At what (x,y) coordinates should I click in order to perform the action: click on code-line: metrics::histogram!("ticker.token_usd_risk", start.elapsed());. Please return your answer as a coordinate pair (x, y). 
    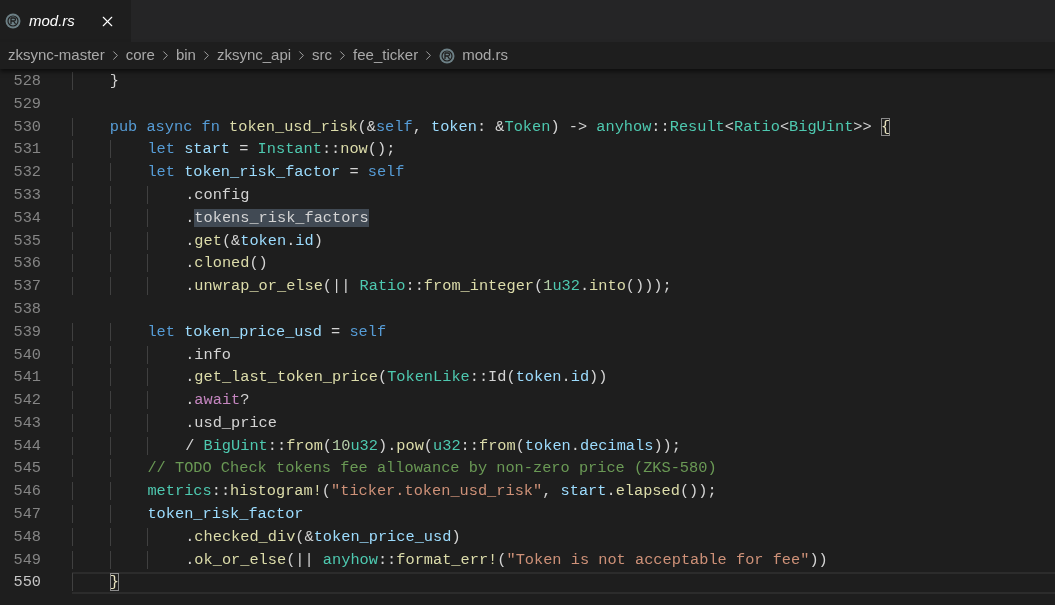
    Looking at the image, I should click on (394, 492).